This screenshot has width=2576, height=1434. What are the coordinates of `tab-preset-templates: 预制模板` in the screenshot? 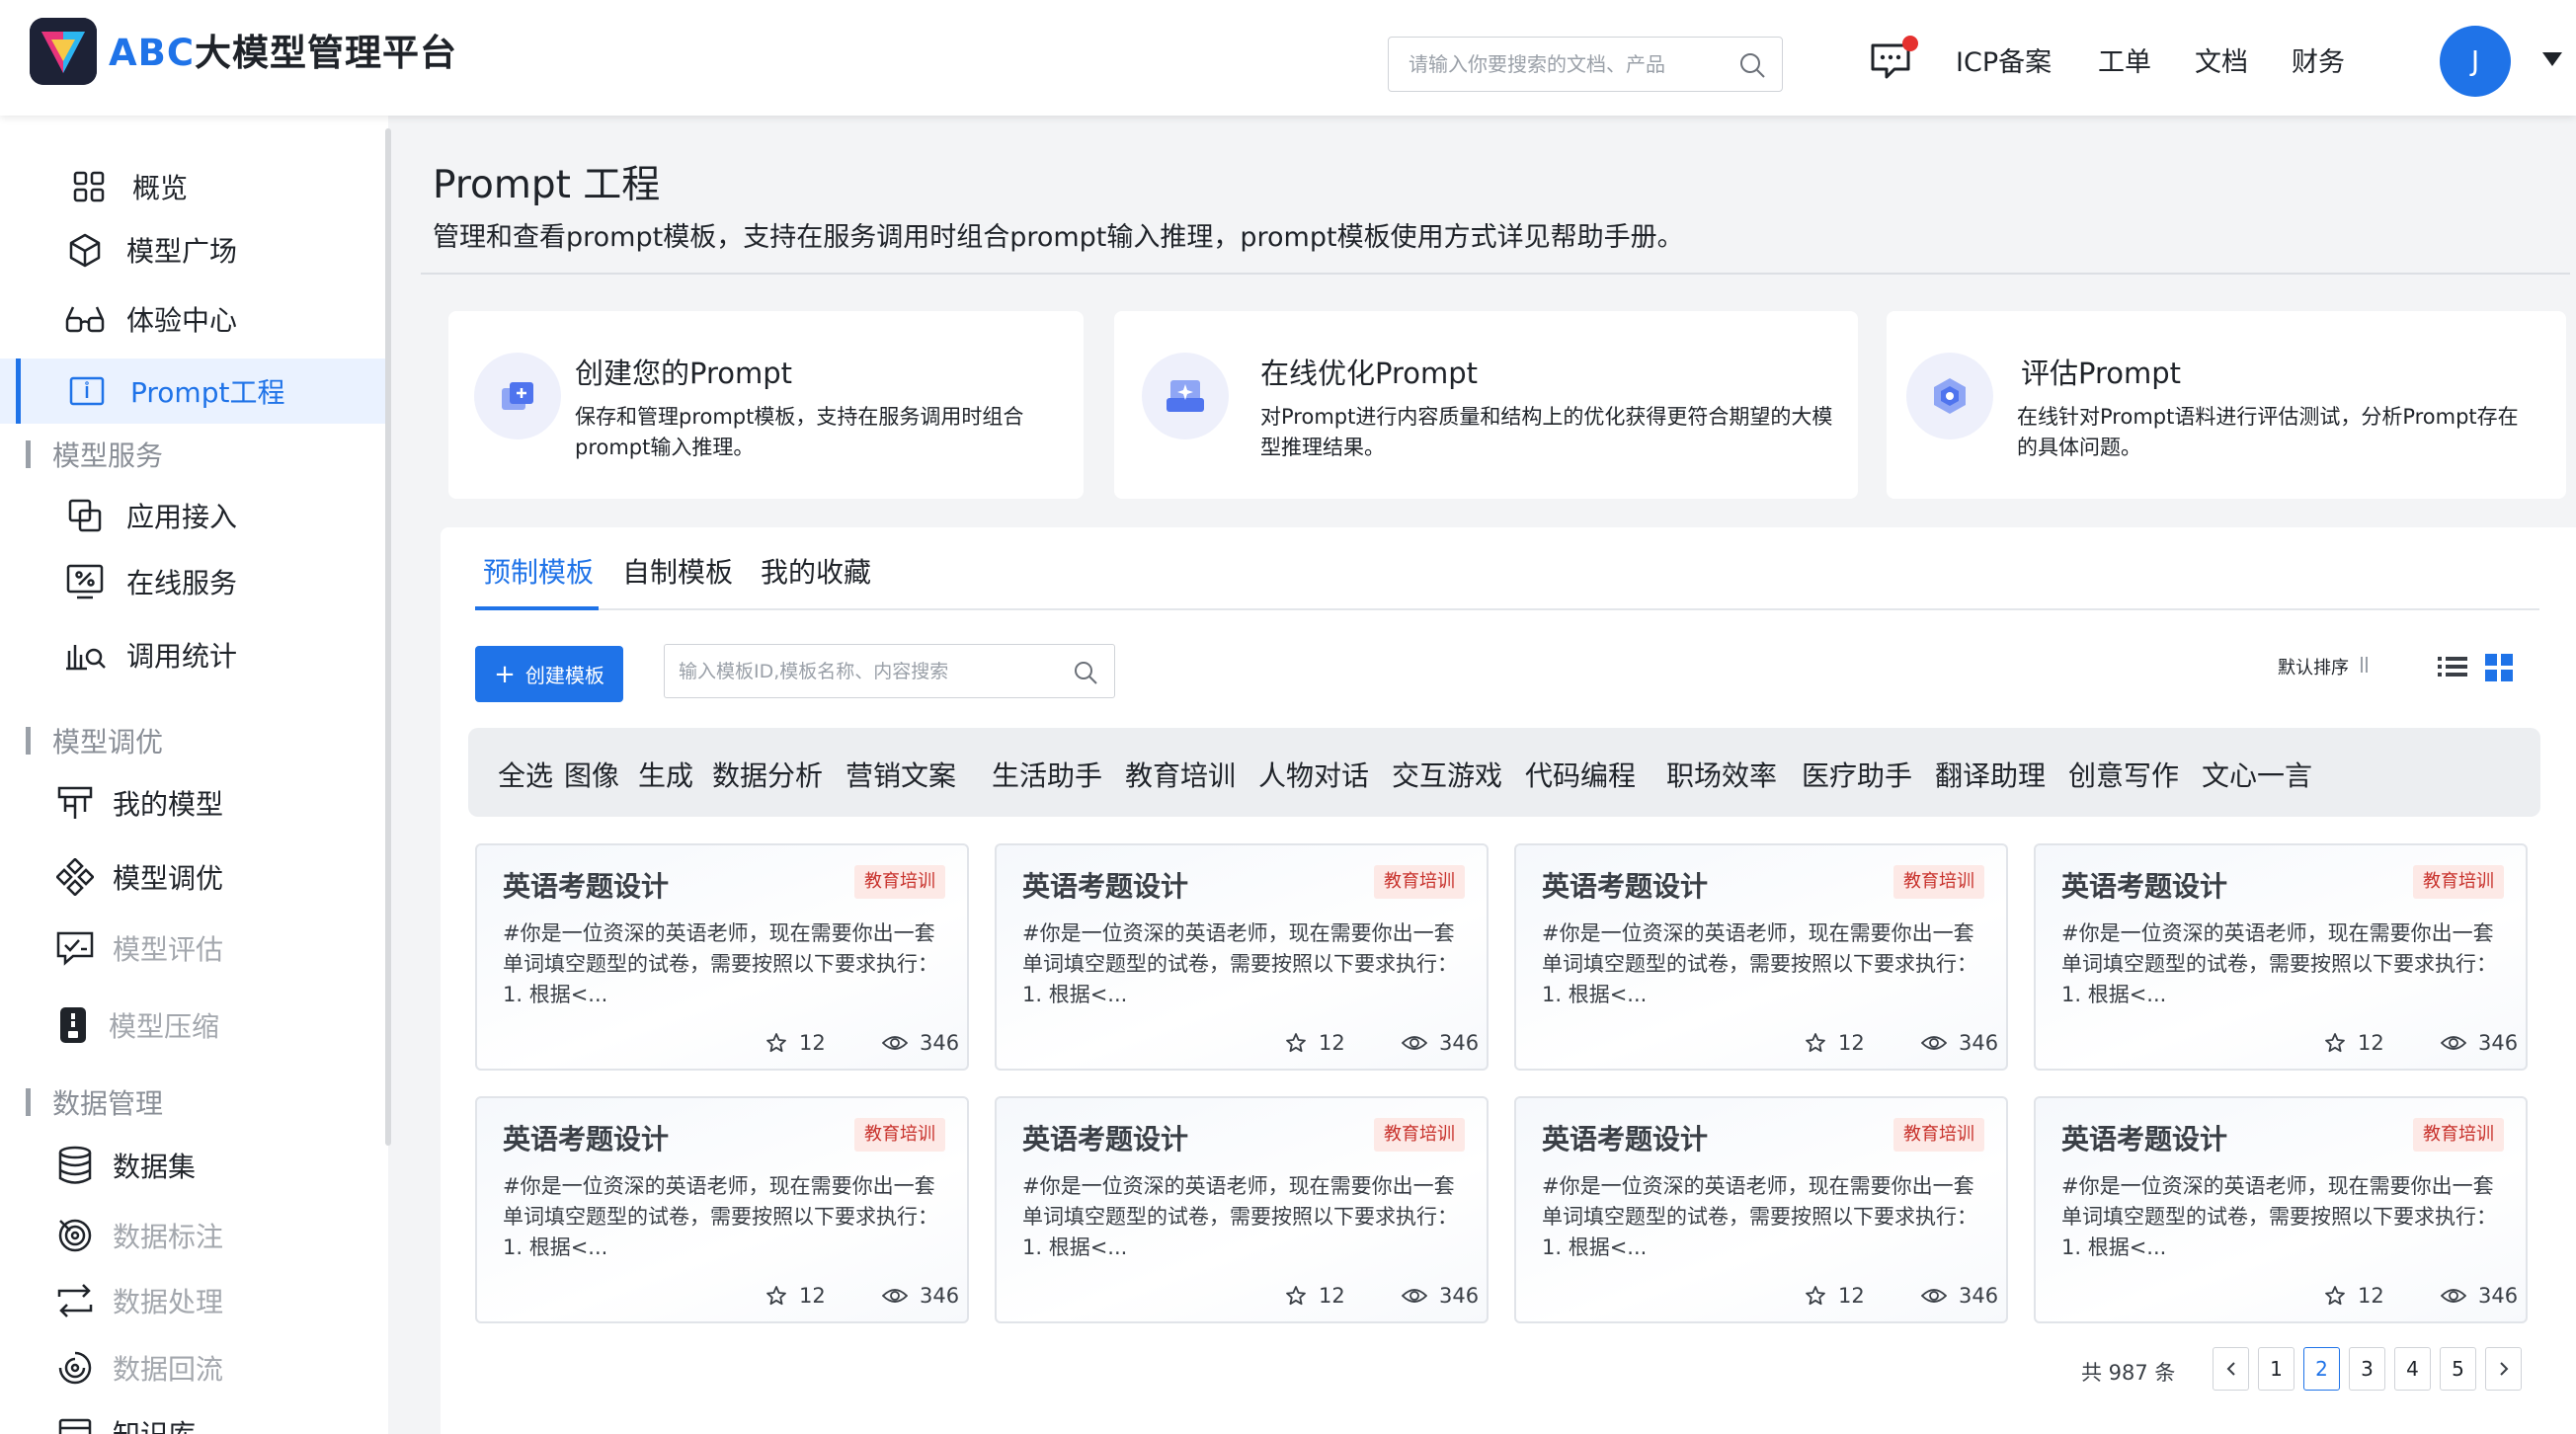 It's located at (538, 571).